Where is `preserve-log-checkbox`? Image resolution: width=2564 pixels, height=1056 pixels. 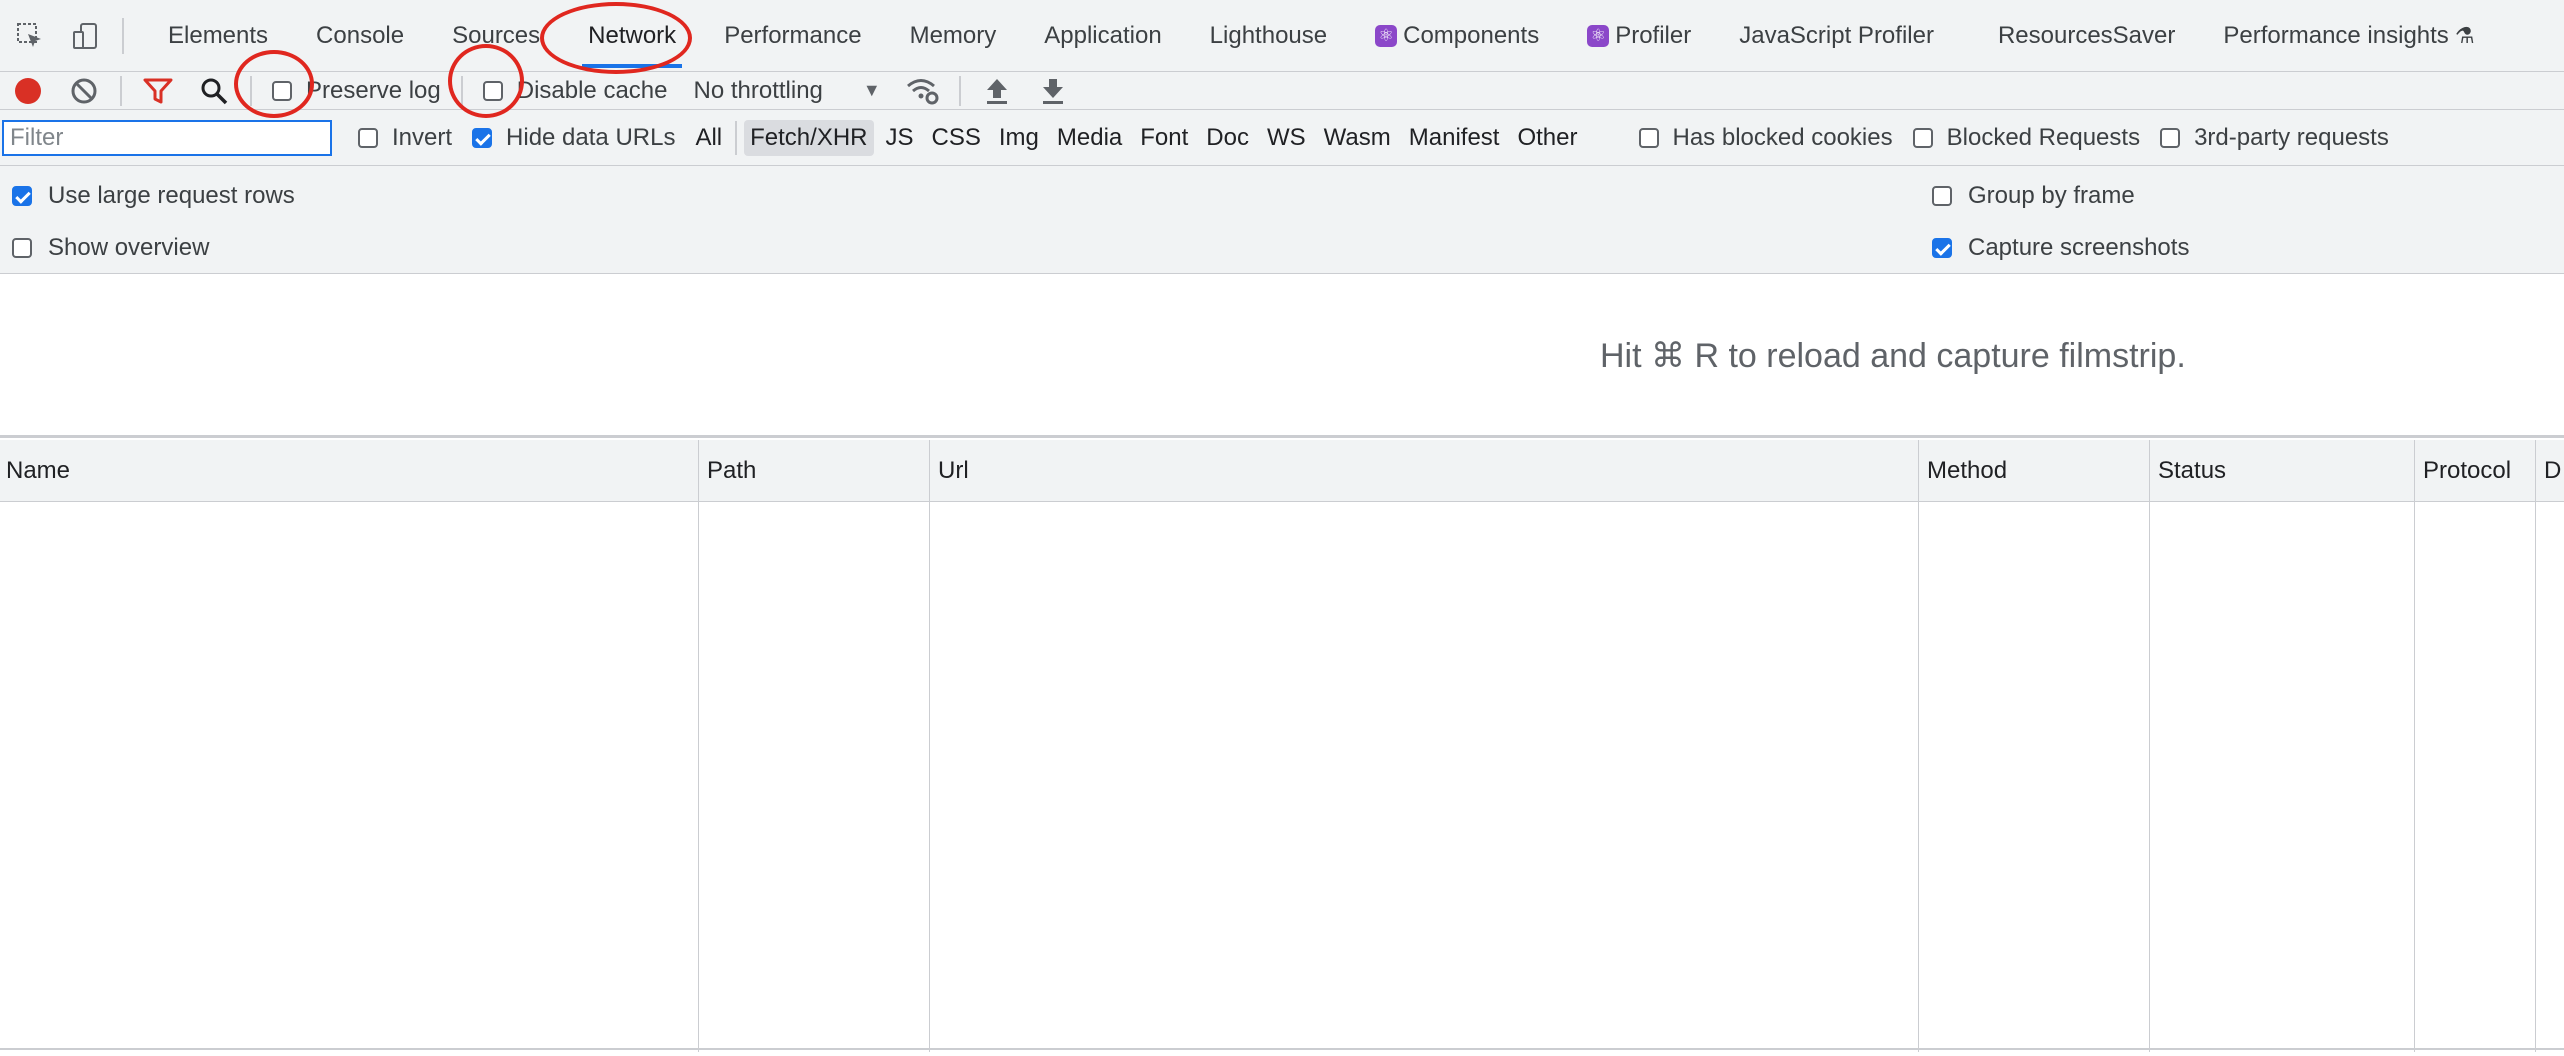
preserve-log-checkbox is located at coordinates (282, 90).